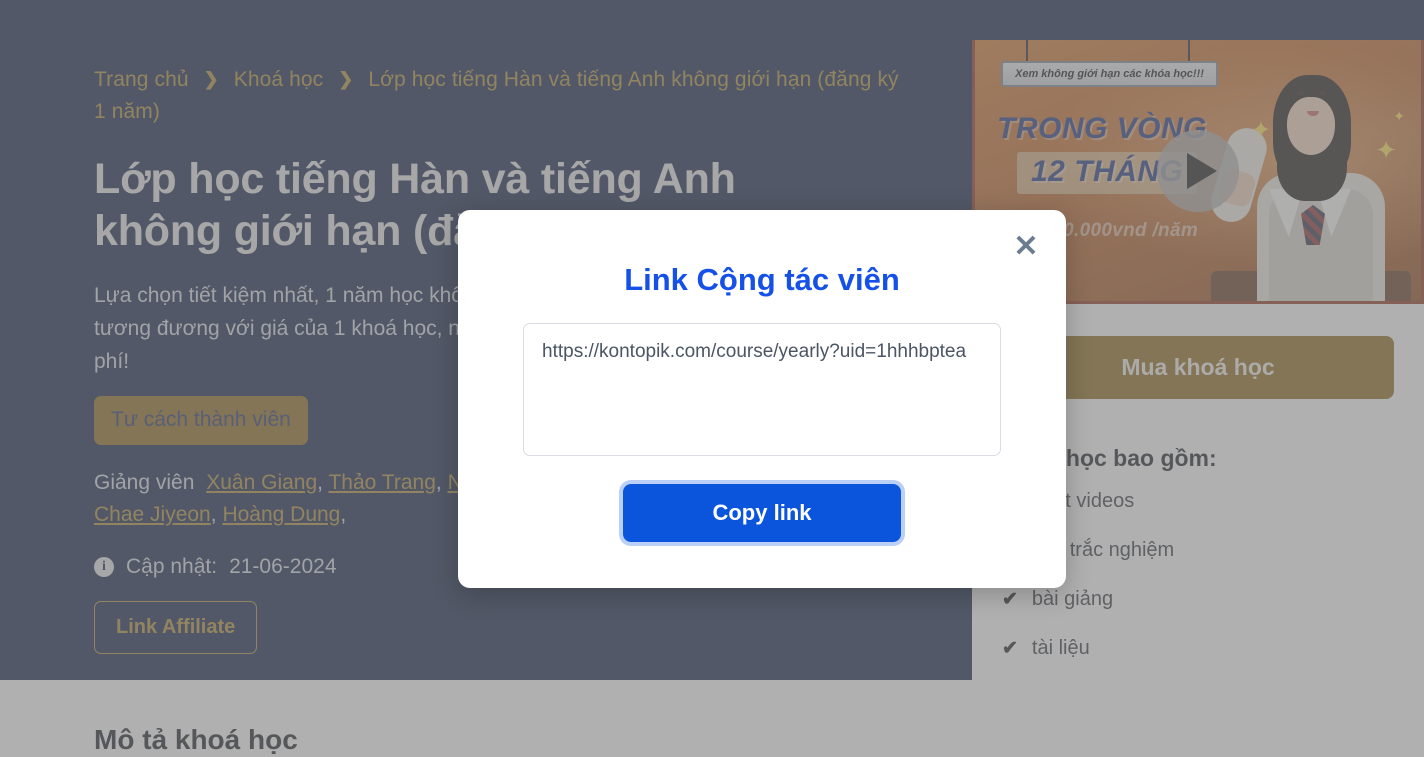 The height and width of the screenshot is (757, 1424). What do you see at coordinates (762, 513) in the screenshot?
I see `copy-link-button: Copy link` at bounding box center [762, 513].